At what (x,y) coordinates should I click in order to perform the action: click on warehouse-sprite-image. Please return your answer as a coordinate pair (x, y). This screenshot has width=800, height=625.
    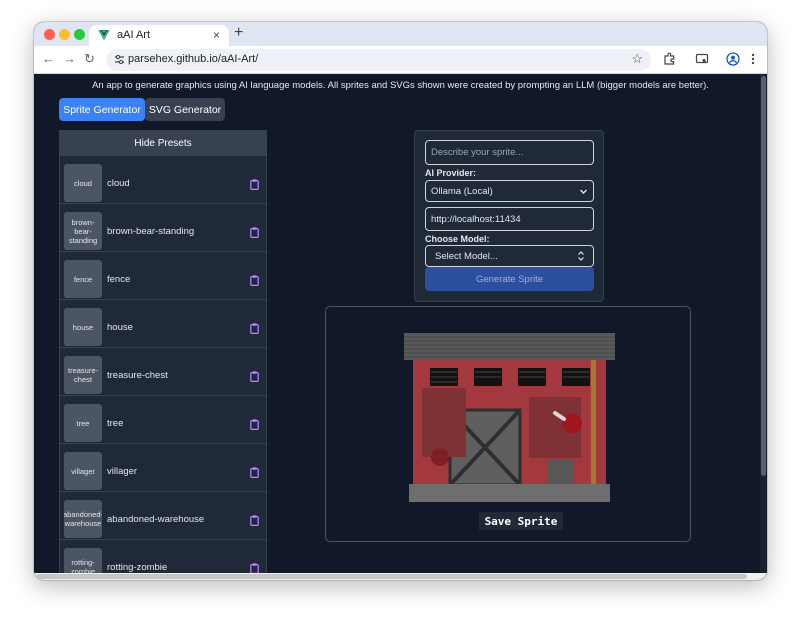
    Looking at the image, I should click on (510, 423).